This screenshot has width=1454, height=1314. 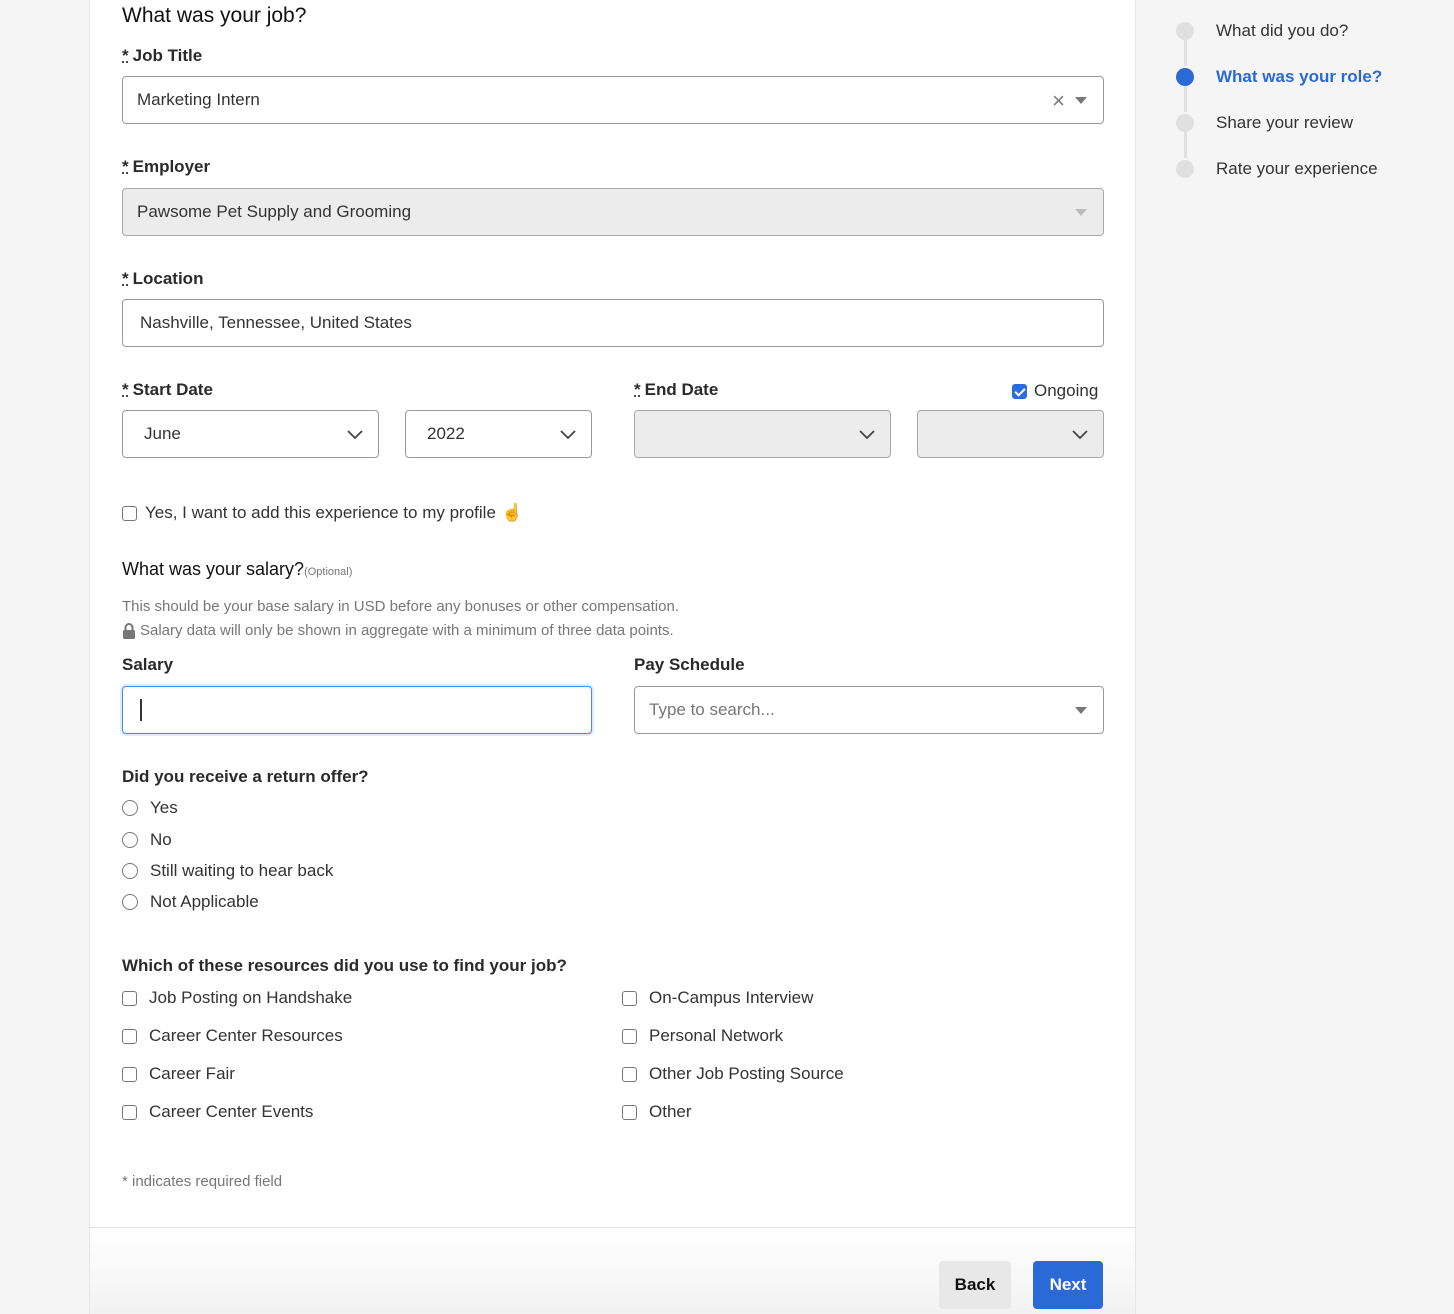 What do you see at coordinates (1185, 77) in the screenshot?
I see `step-dot-active-icon` at bounding box center [1185, 77].